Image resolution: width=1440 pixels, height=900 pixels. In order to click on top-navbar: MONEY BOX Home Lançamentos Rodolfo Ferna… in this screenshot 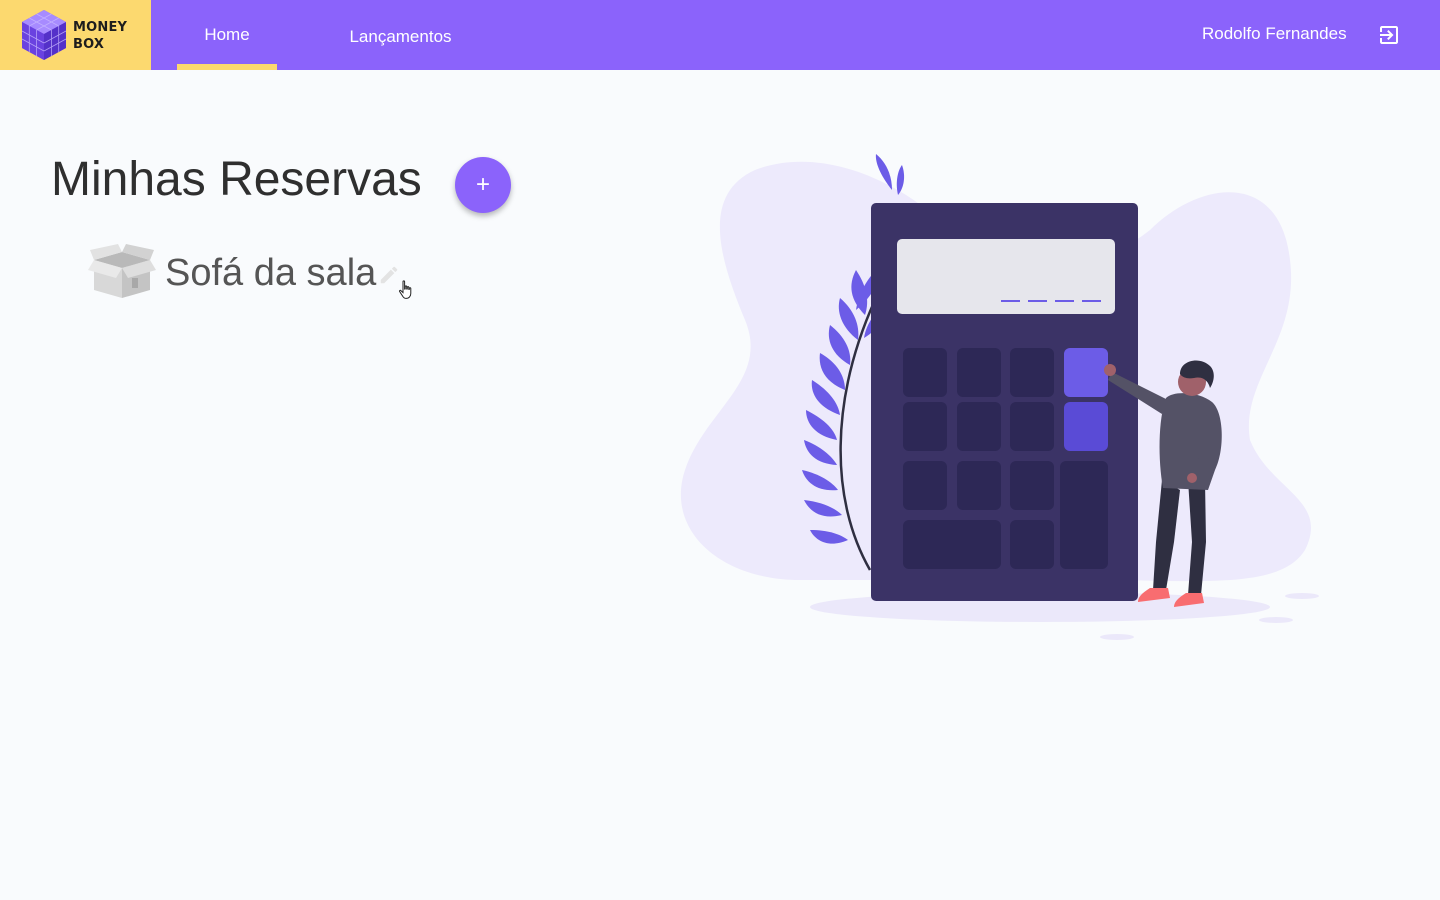, I will do `click(720, 35)`.